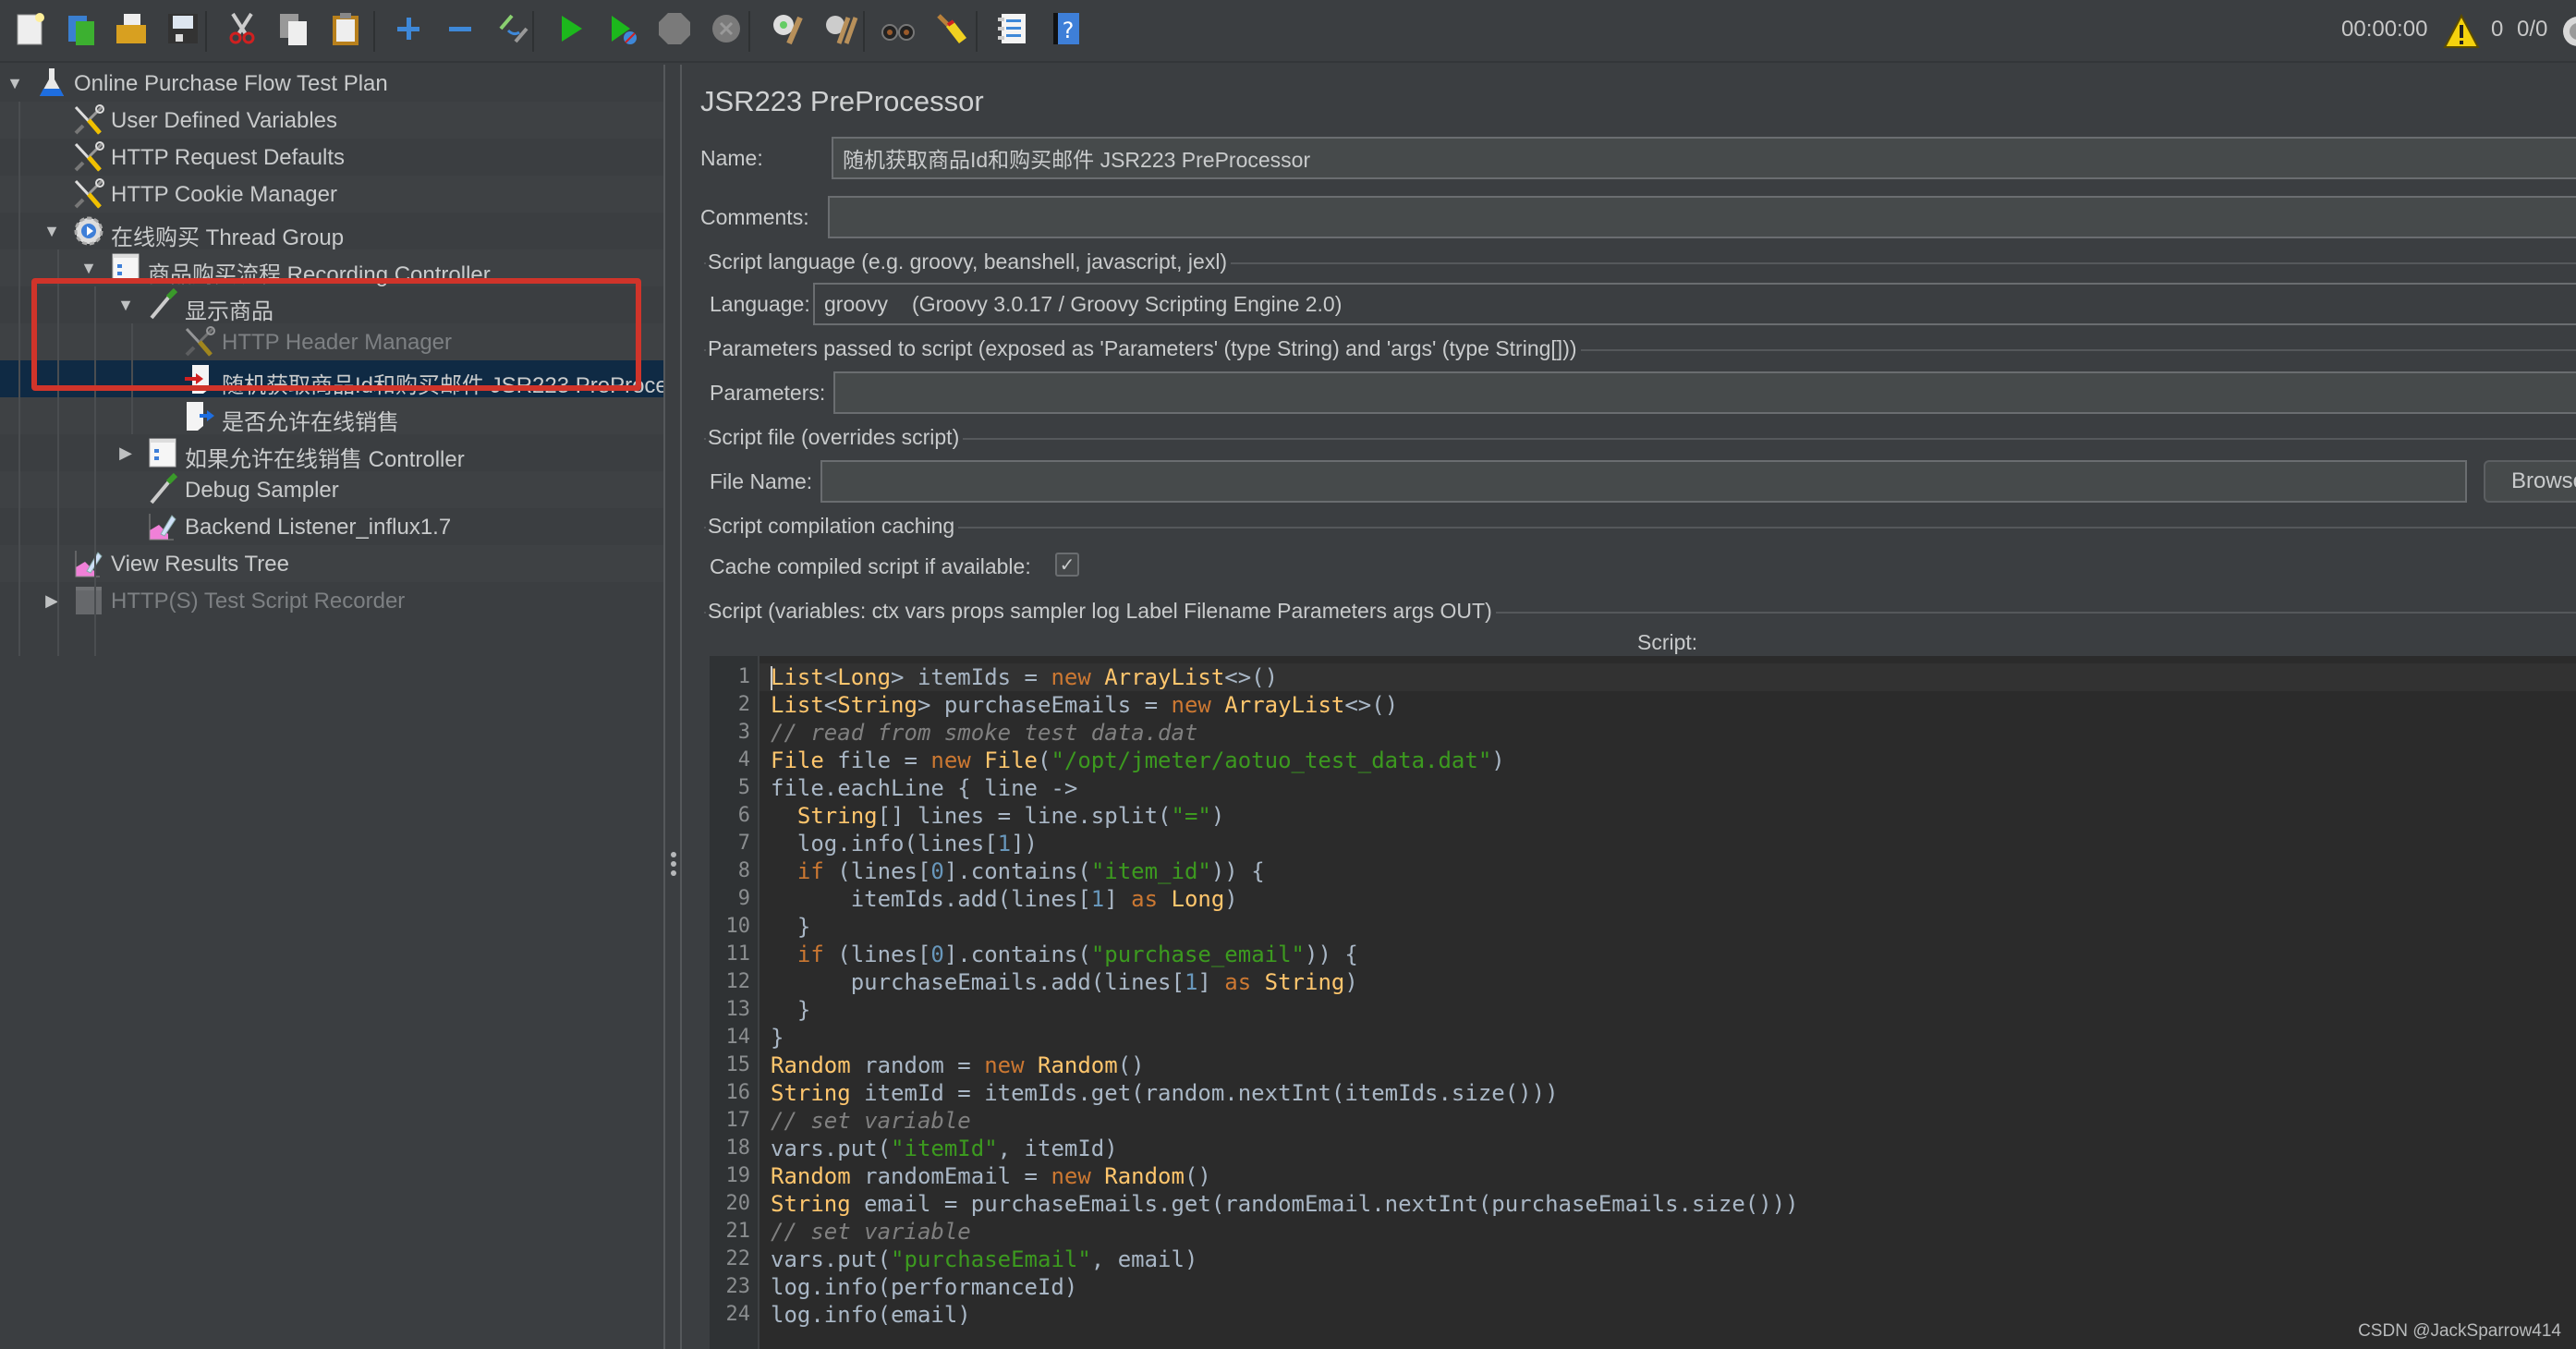  What do you see at coordinates (810, 871) in the screenshot?
I see `code-token: if` at bounding box center [810, 871].